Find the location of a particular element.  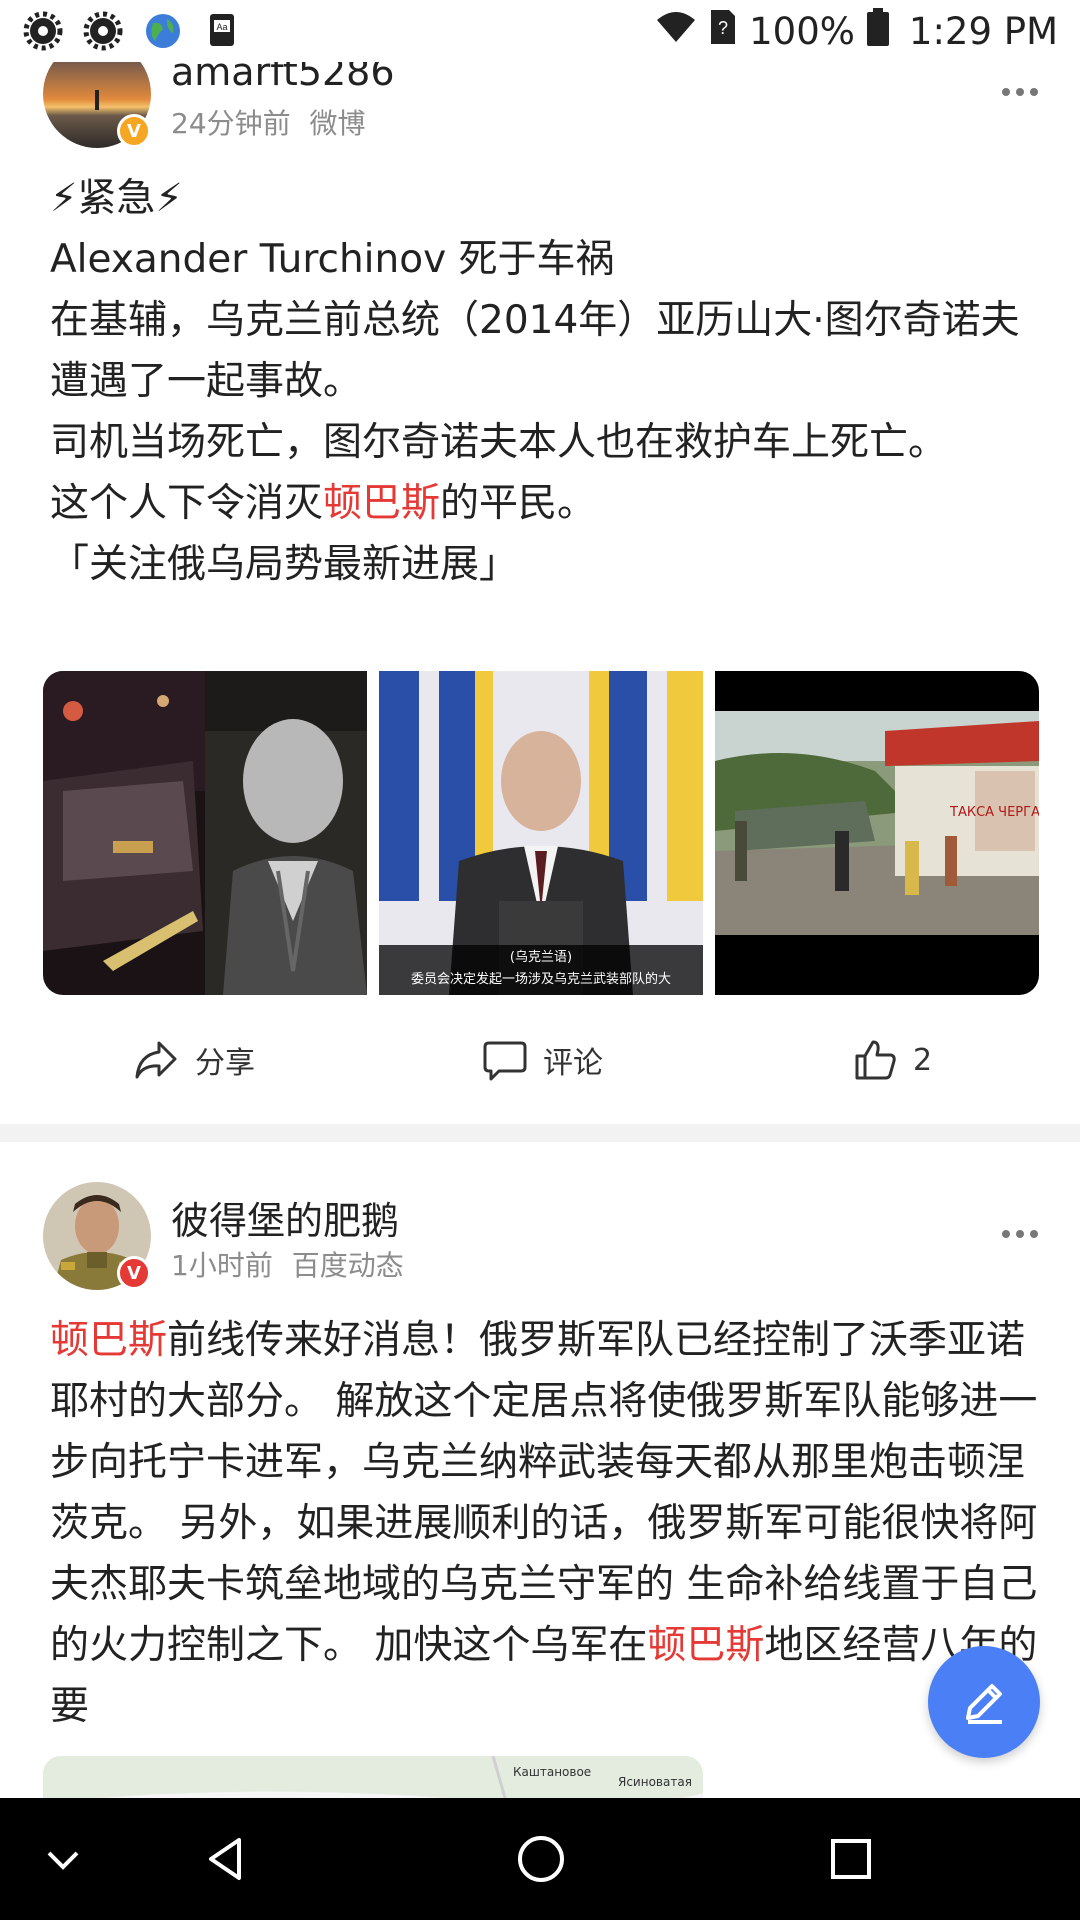

compose-button is located at coordinates (984, 1702).